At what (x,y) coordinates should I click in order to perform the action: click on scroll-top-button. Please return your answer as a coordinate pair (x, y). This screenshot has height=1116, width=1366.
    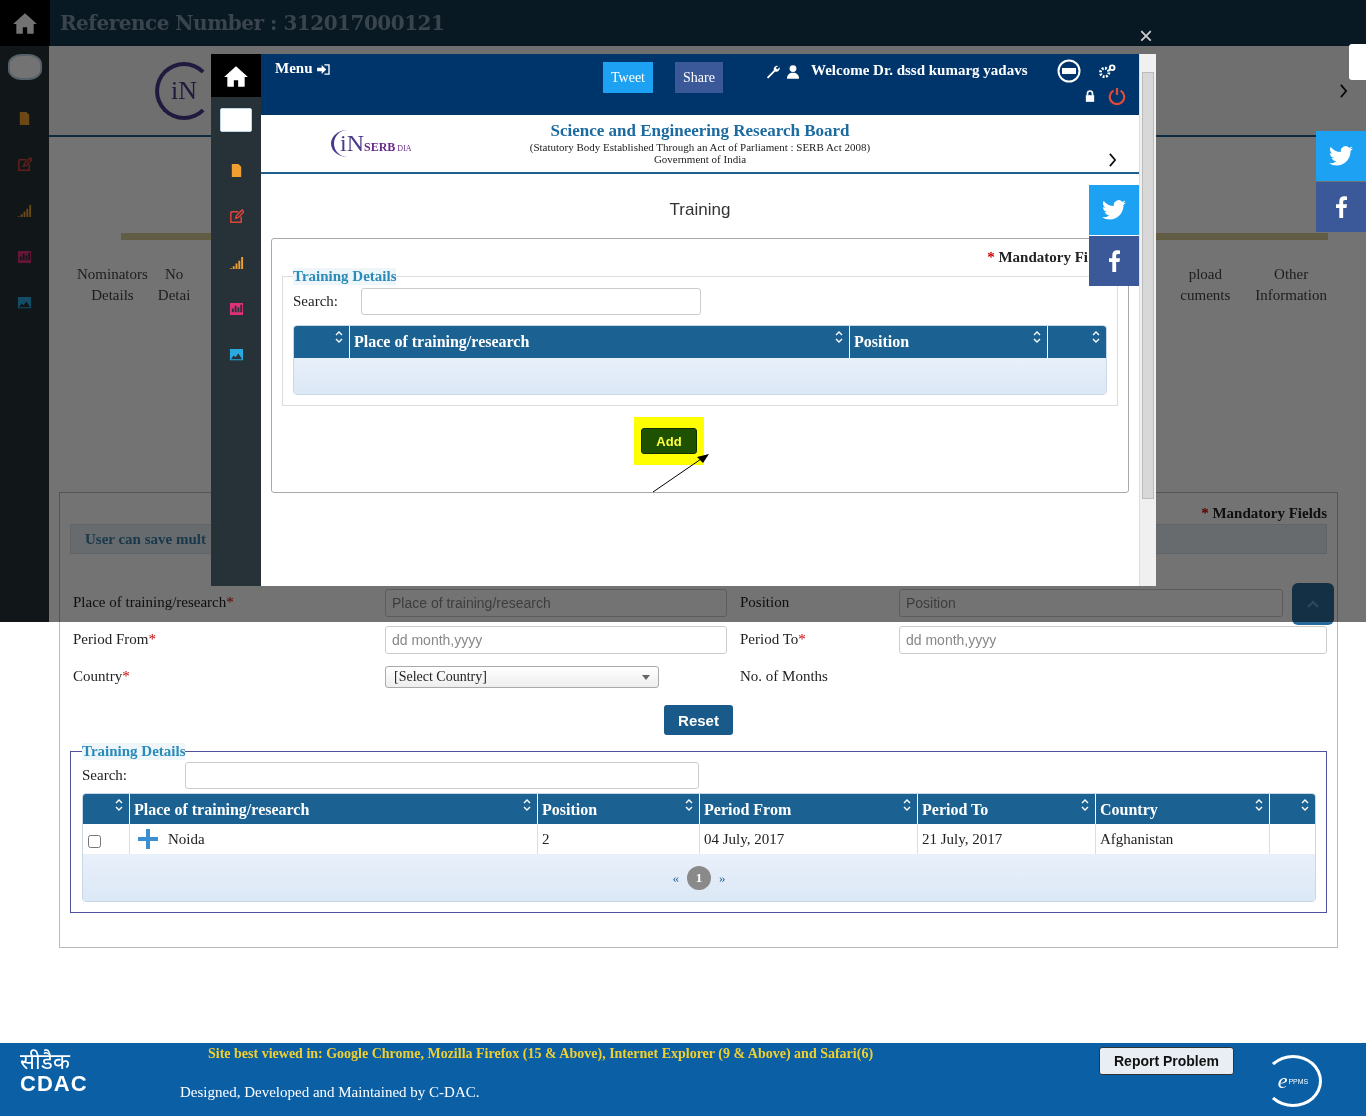
    Looking at the image, I should click on (1313, 604).